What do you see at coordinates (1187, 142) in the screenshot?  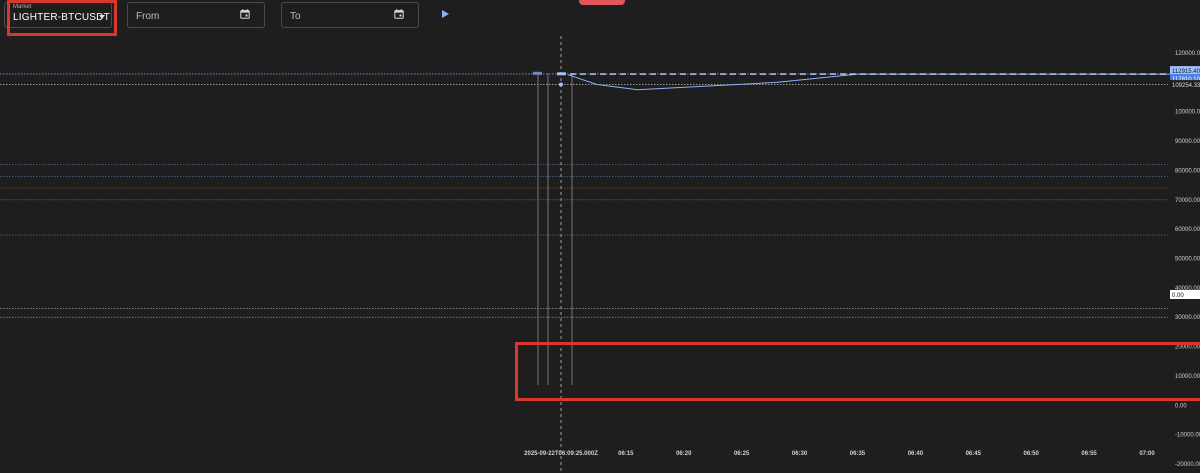 I see `y-tick-label: 90000.00` at bounding box center [1187, 142].